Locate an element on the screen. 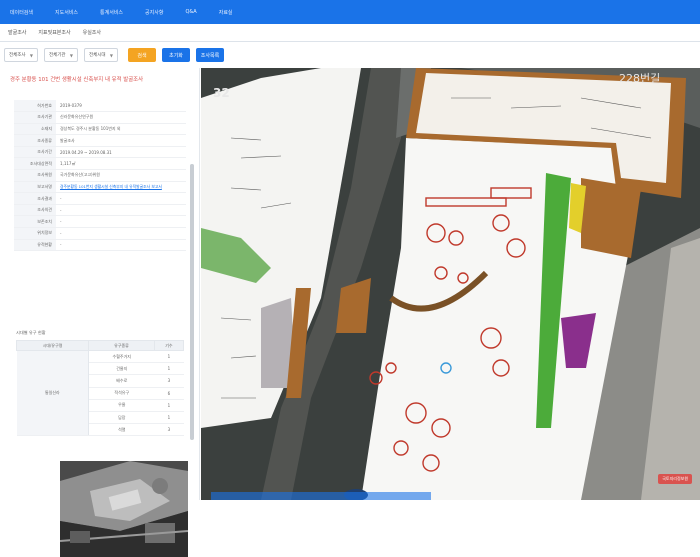 Image resolution: width=700 pixels, height=557 pixels. row-key: 조사의견 is located at coordinates (35, 210).